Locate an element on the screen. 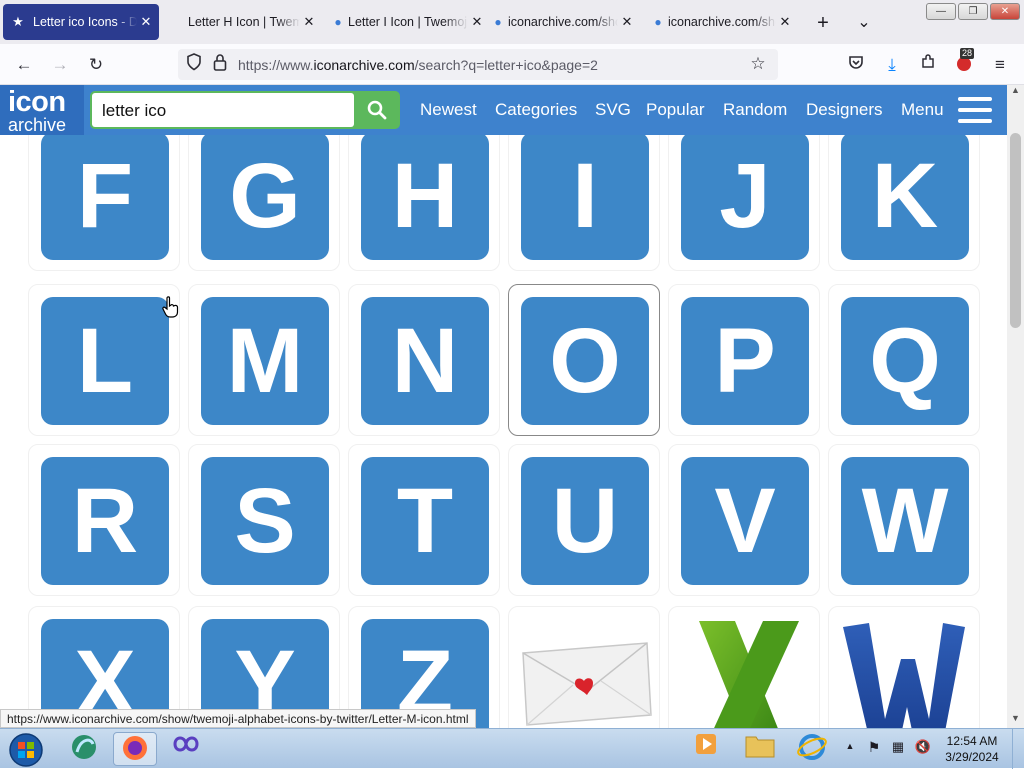 The height and width of the screenshot is (778, 1024). nav-menu: Menu is located at coordinates (922, 110).